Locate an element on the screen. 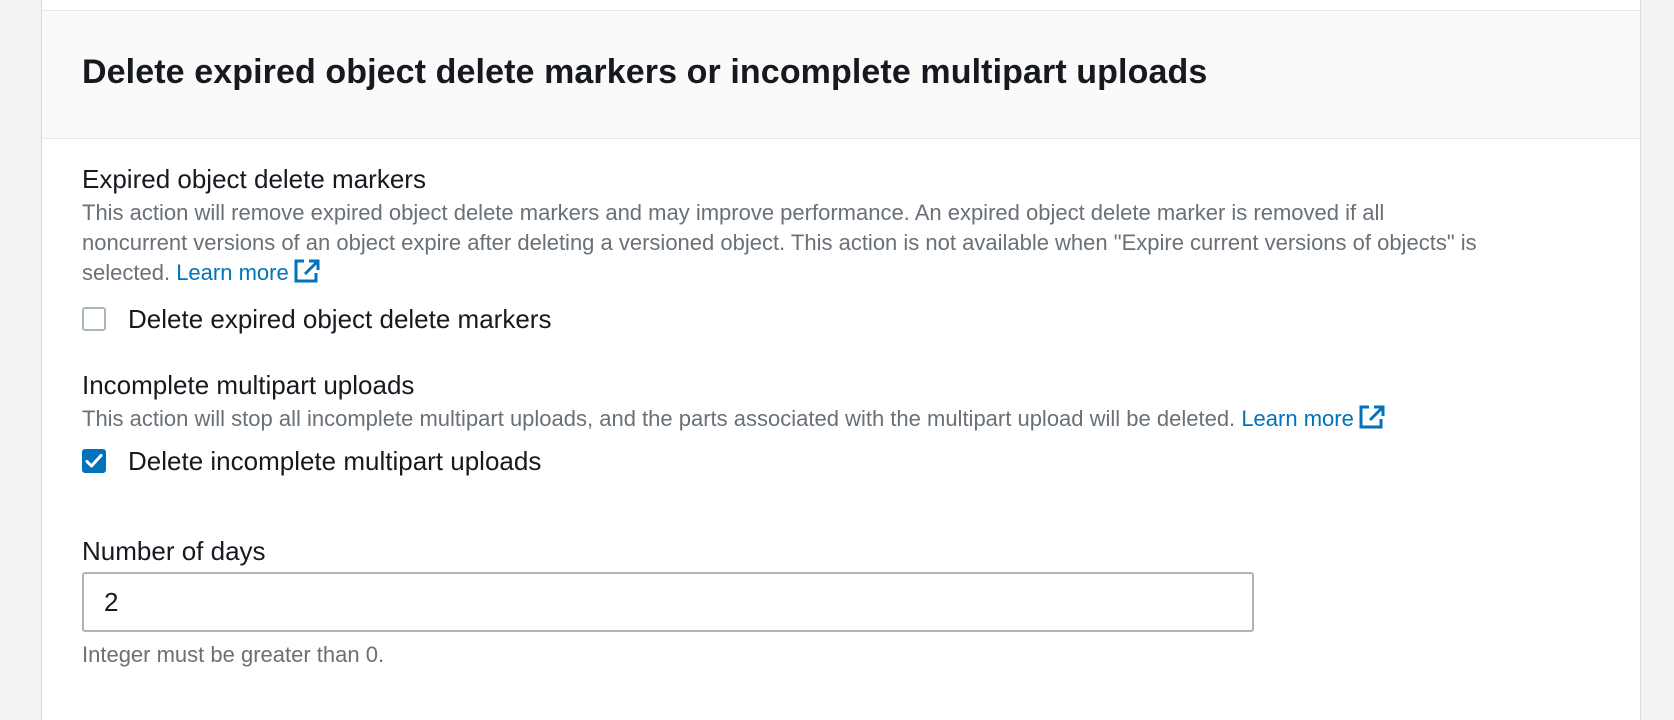  delete-incomplete-uploads-checkbox-label: Delete incomplete multipart uploads is located at coordinates (335, 460).